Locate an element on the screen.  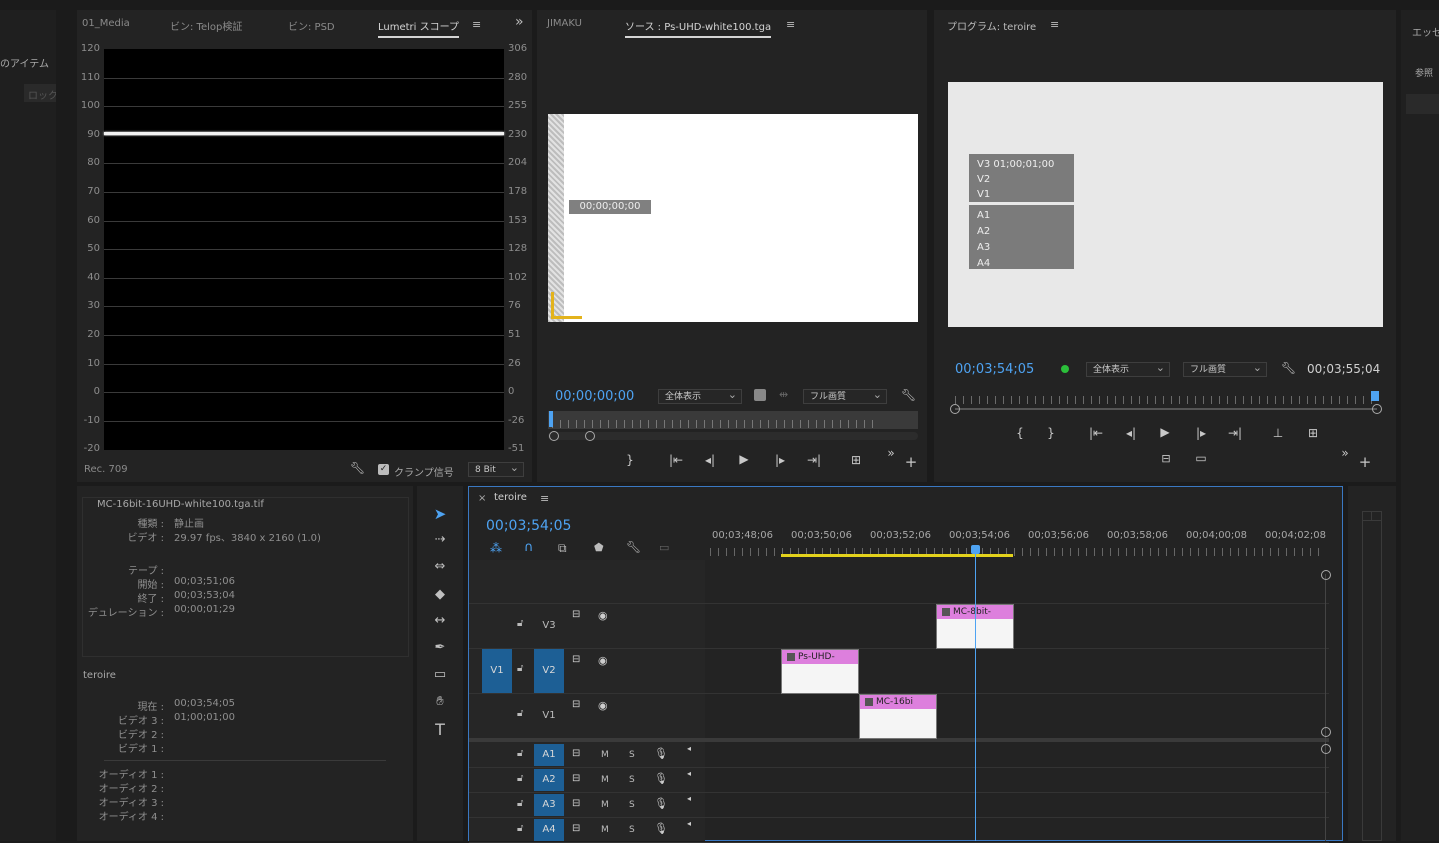
program-menu-icon: ≡ is located at coordinates (1054, 24).